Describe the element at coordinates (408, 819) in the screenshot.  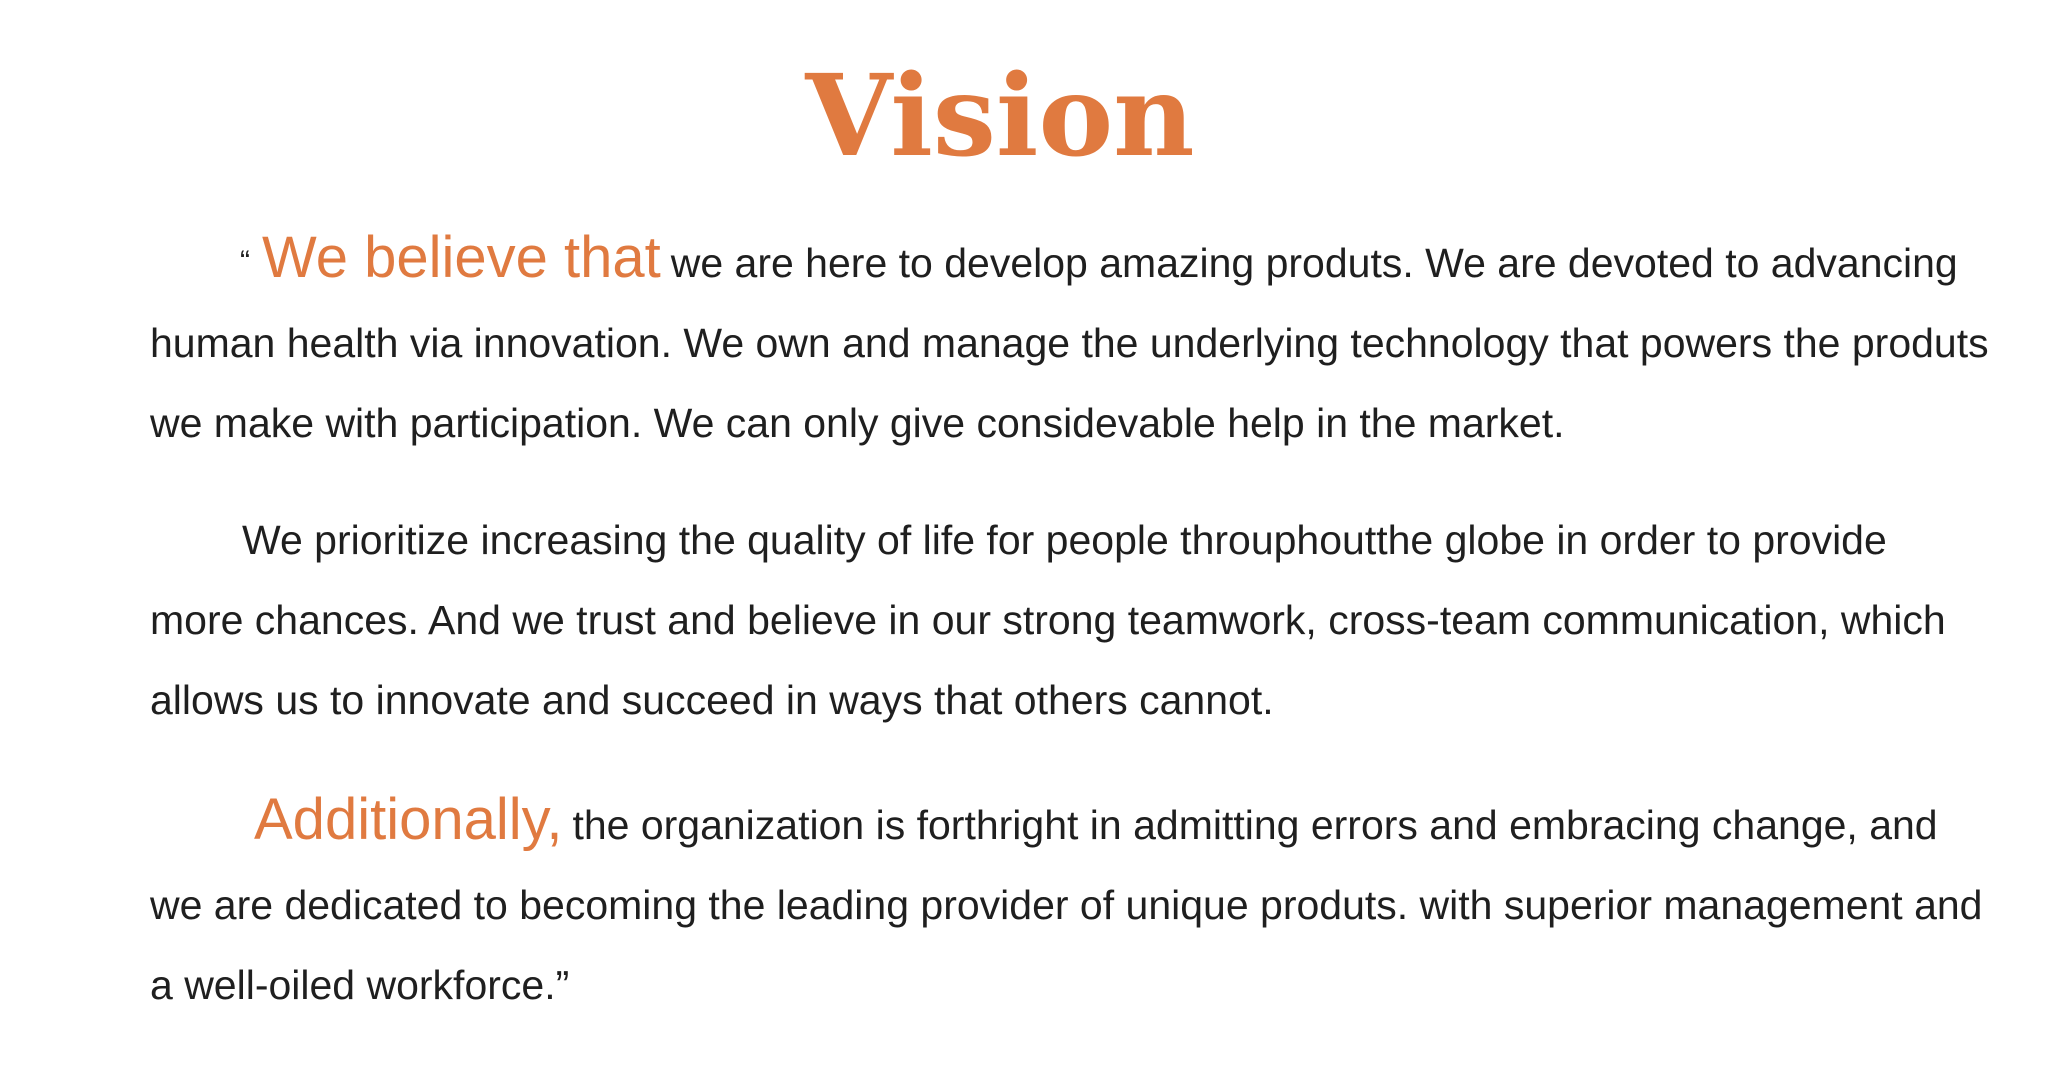
I see `paragraph-3-lead: Additionally,` at that location.